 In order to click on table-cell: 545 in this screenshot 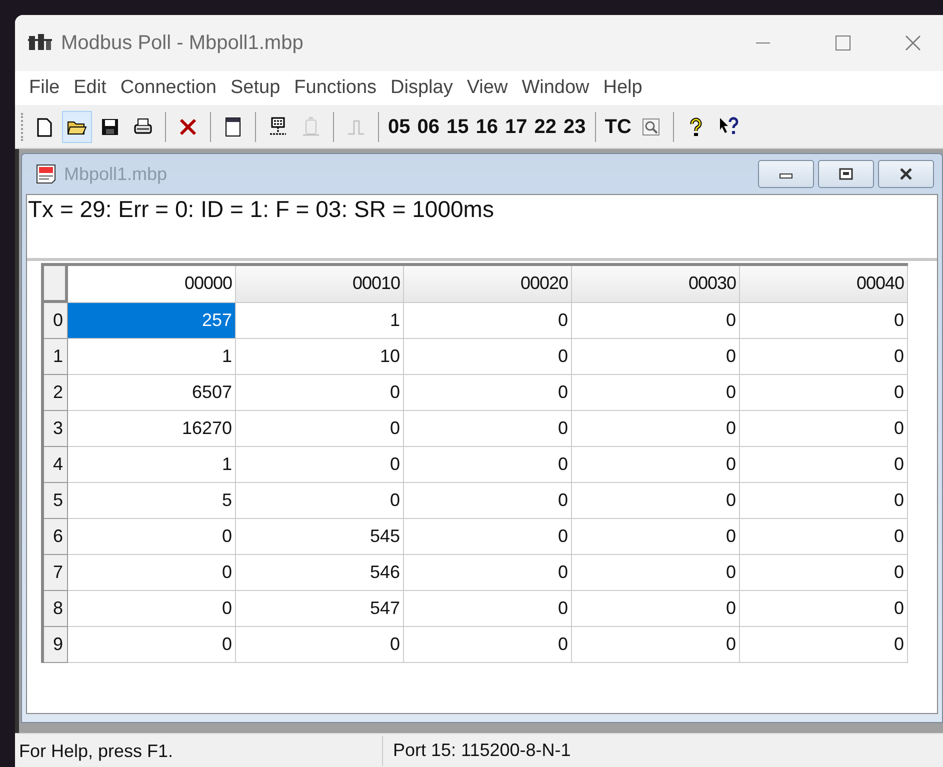, I will do `click(320, 537)`.